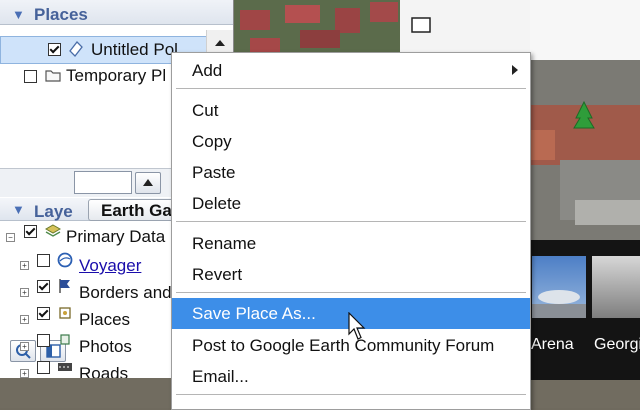 Image resolution: width=640 pixels, height=410 pixels. Describe the element at coordinates (53, 76) in the screenshot. I see `folder-icon` at that location.